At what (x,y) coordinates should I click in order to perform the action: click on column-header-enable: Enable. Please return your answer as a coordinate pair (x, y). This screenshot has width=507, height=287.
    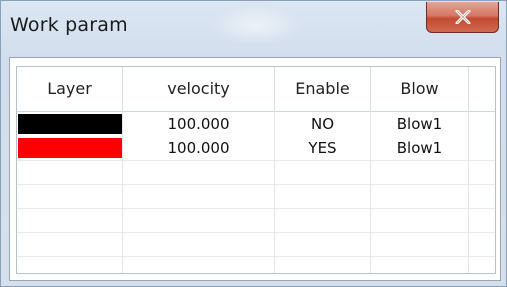
    Looking at the image, I should click on (323, 89).